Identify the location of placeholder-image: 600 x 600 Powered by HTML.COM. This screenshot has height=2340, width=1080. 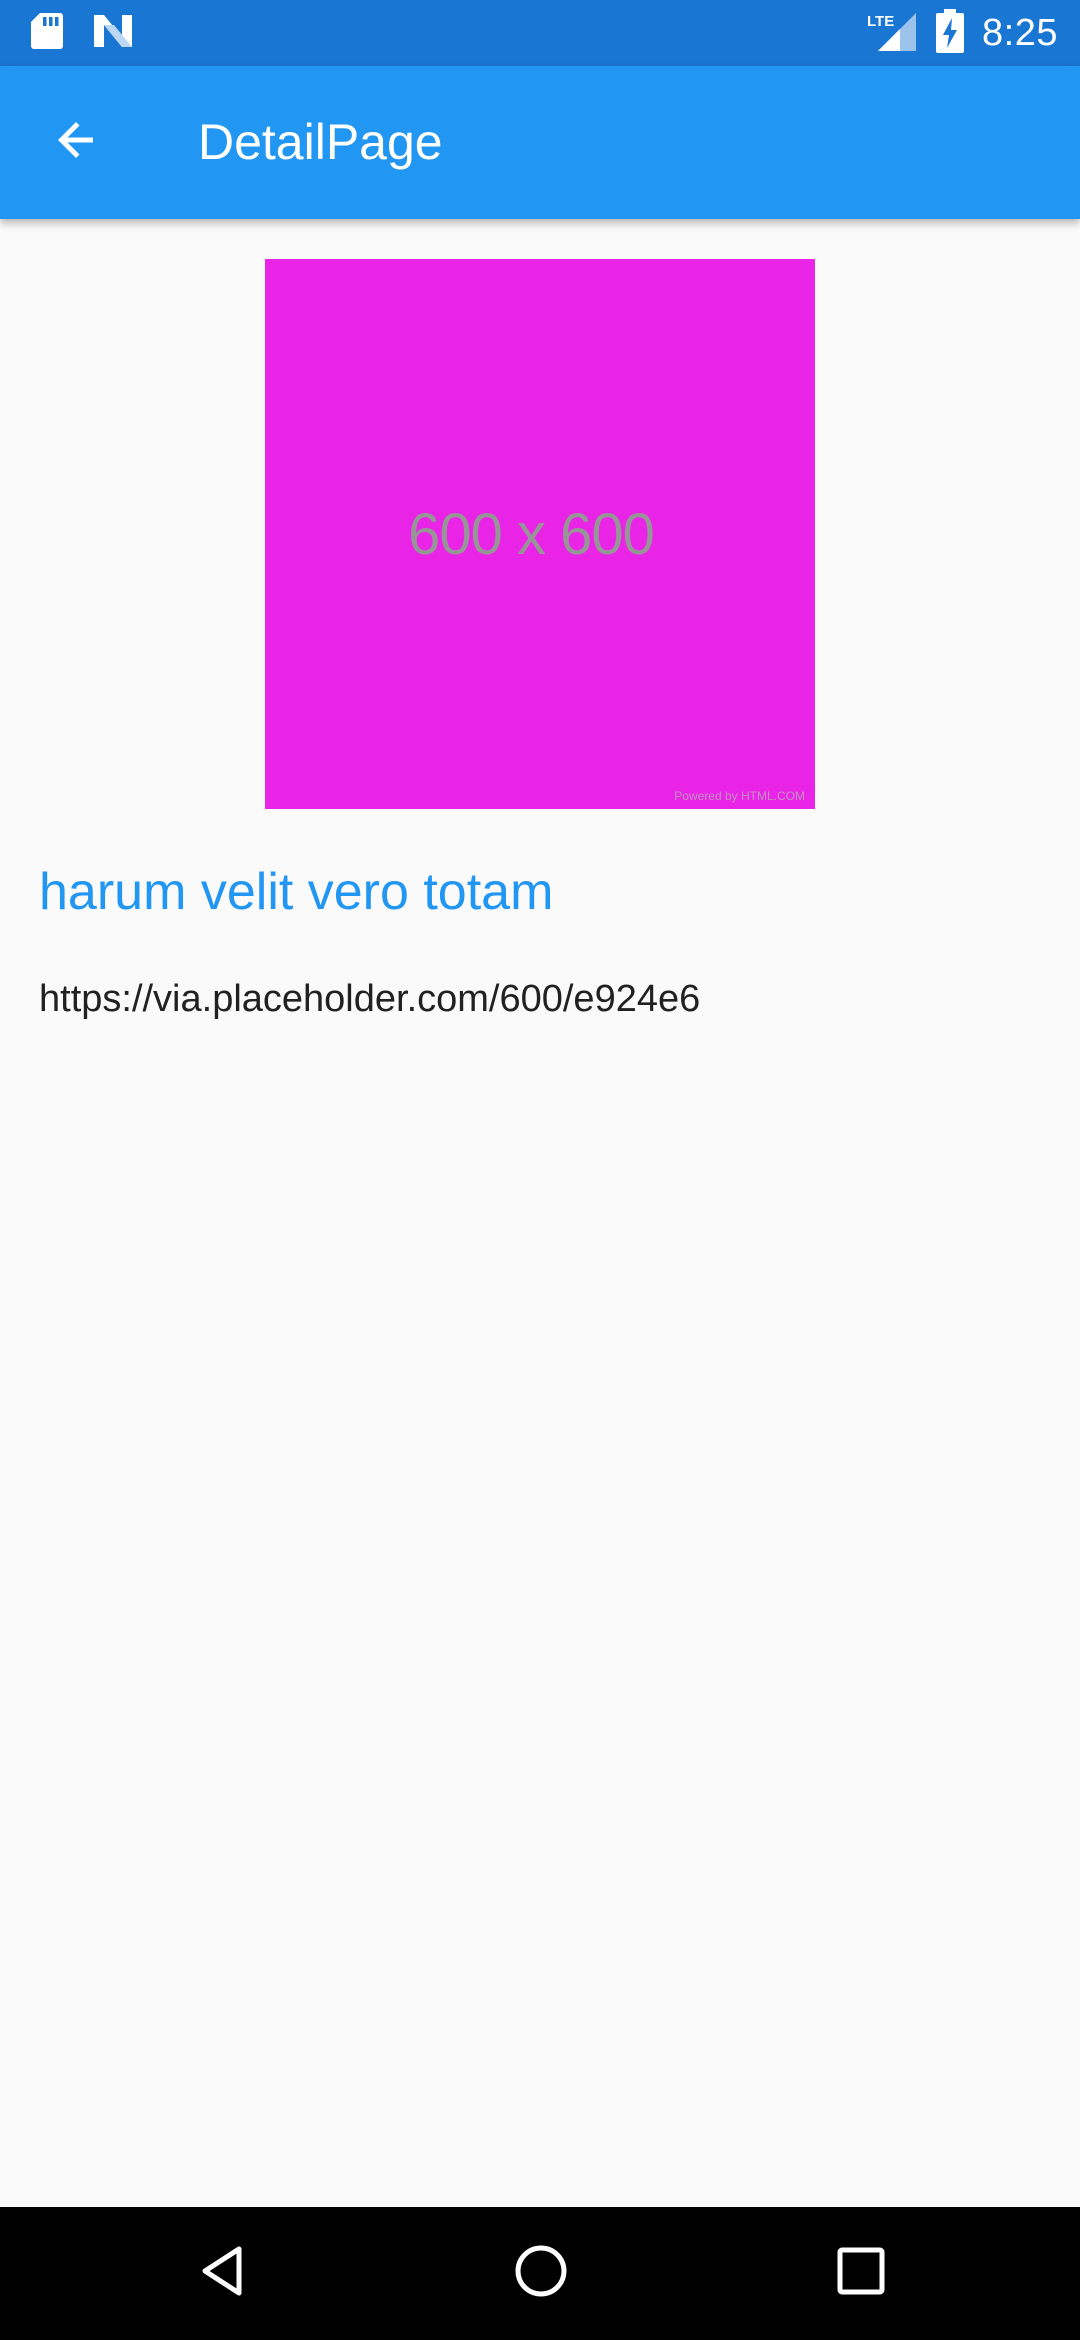
(540, 534).